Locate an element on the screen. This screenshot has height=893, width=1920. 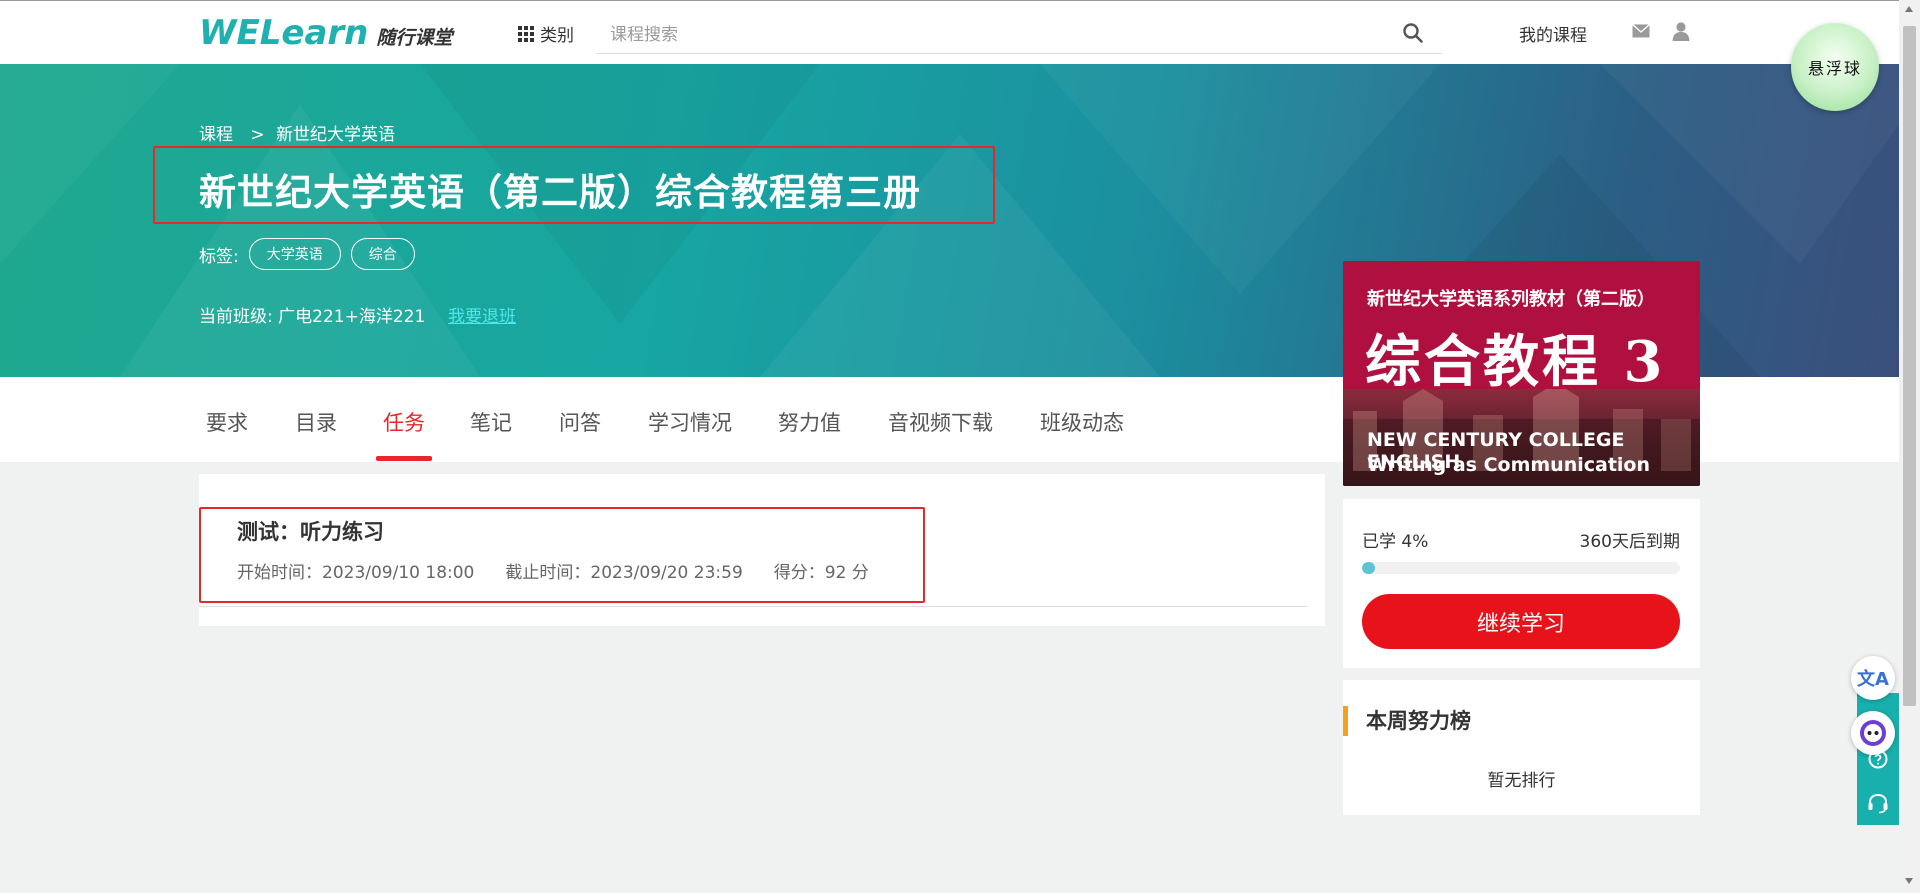
user-icon is located at coordinates (1681, 31).